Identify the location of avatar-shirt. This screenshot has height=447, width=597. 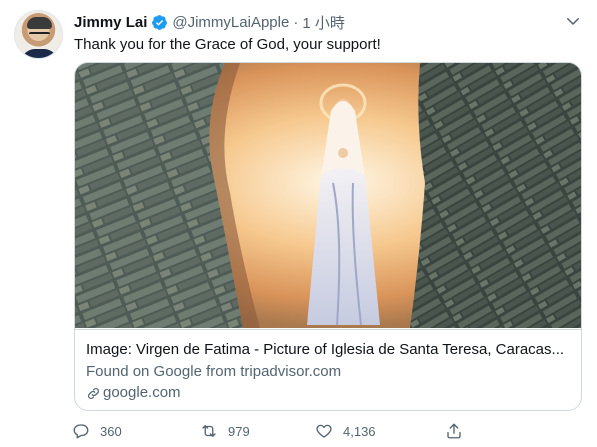
(39, 53).